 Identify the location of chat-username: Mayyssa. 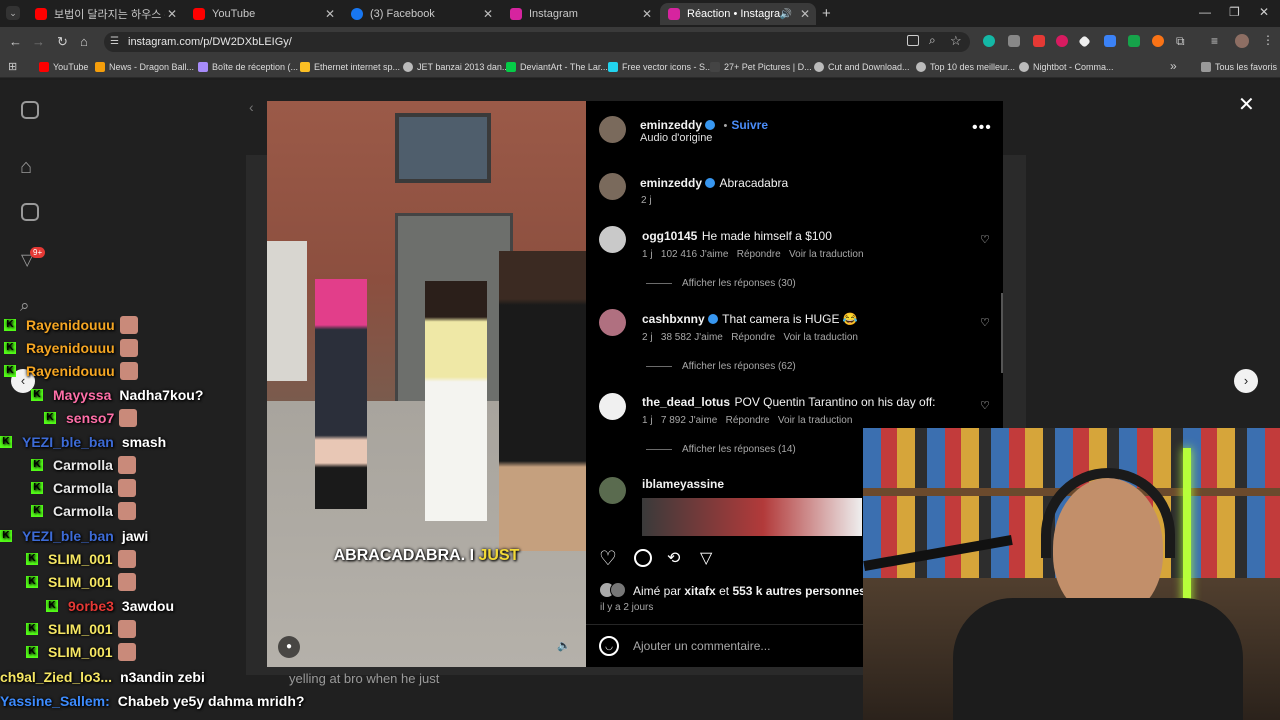
(82, 395).